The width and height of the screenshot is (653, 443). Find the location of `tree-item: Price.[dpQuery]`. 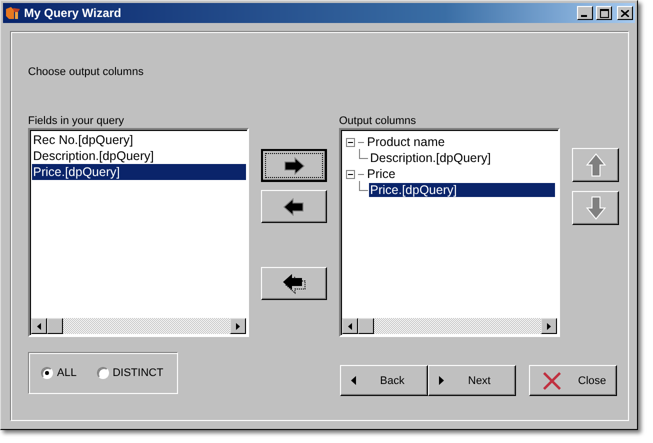

tree-item: Price.[dpQuery] is located at coordinates (462, 190).